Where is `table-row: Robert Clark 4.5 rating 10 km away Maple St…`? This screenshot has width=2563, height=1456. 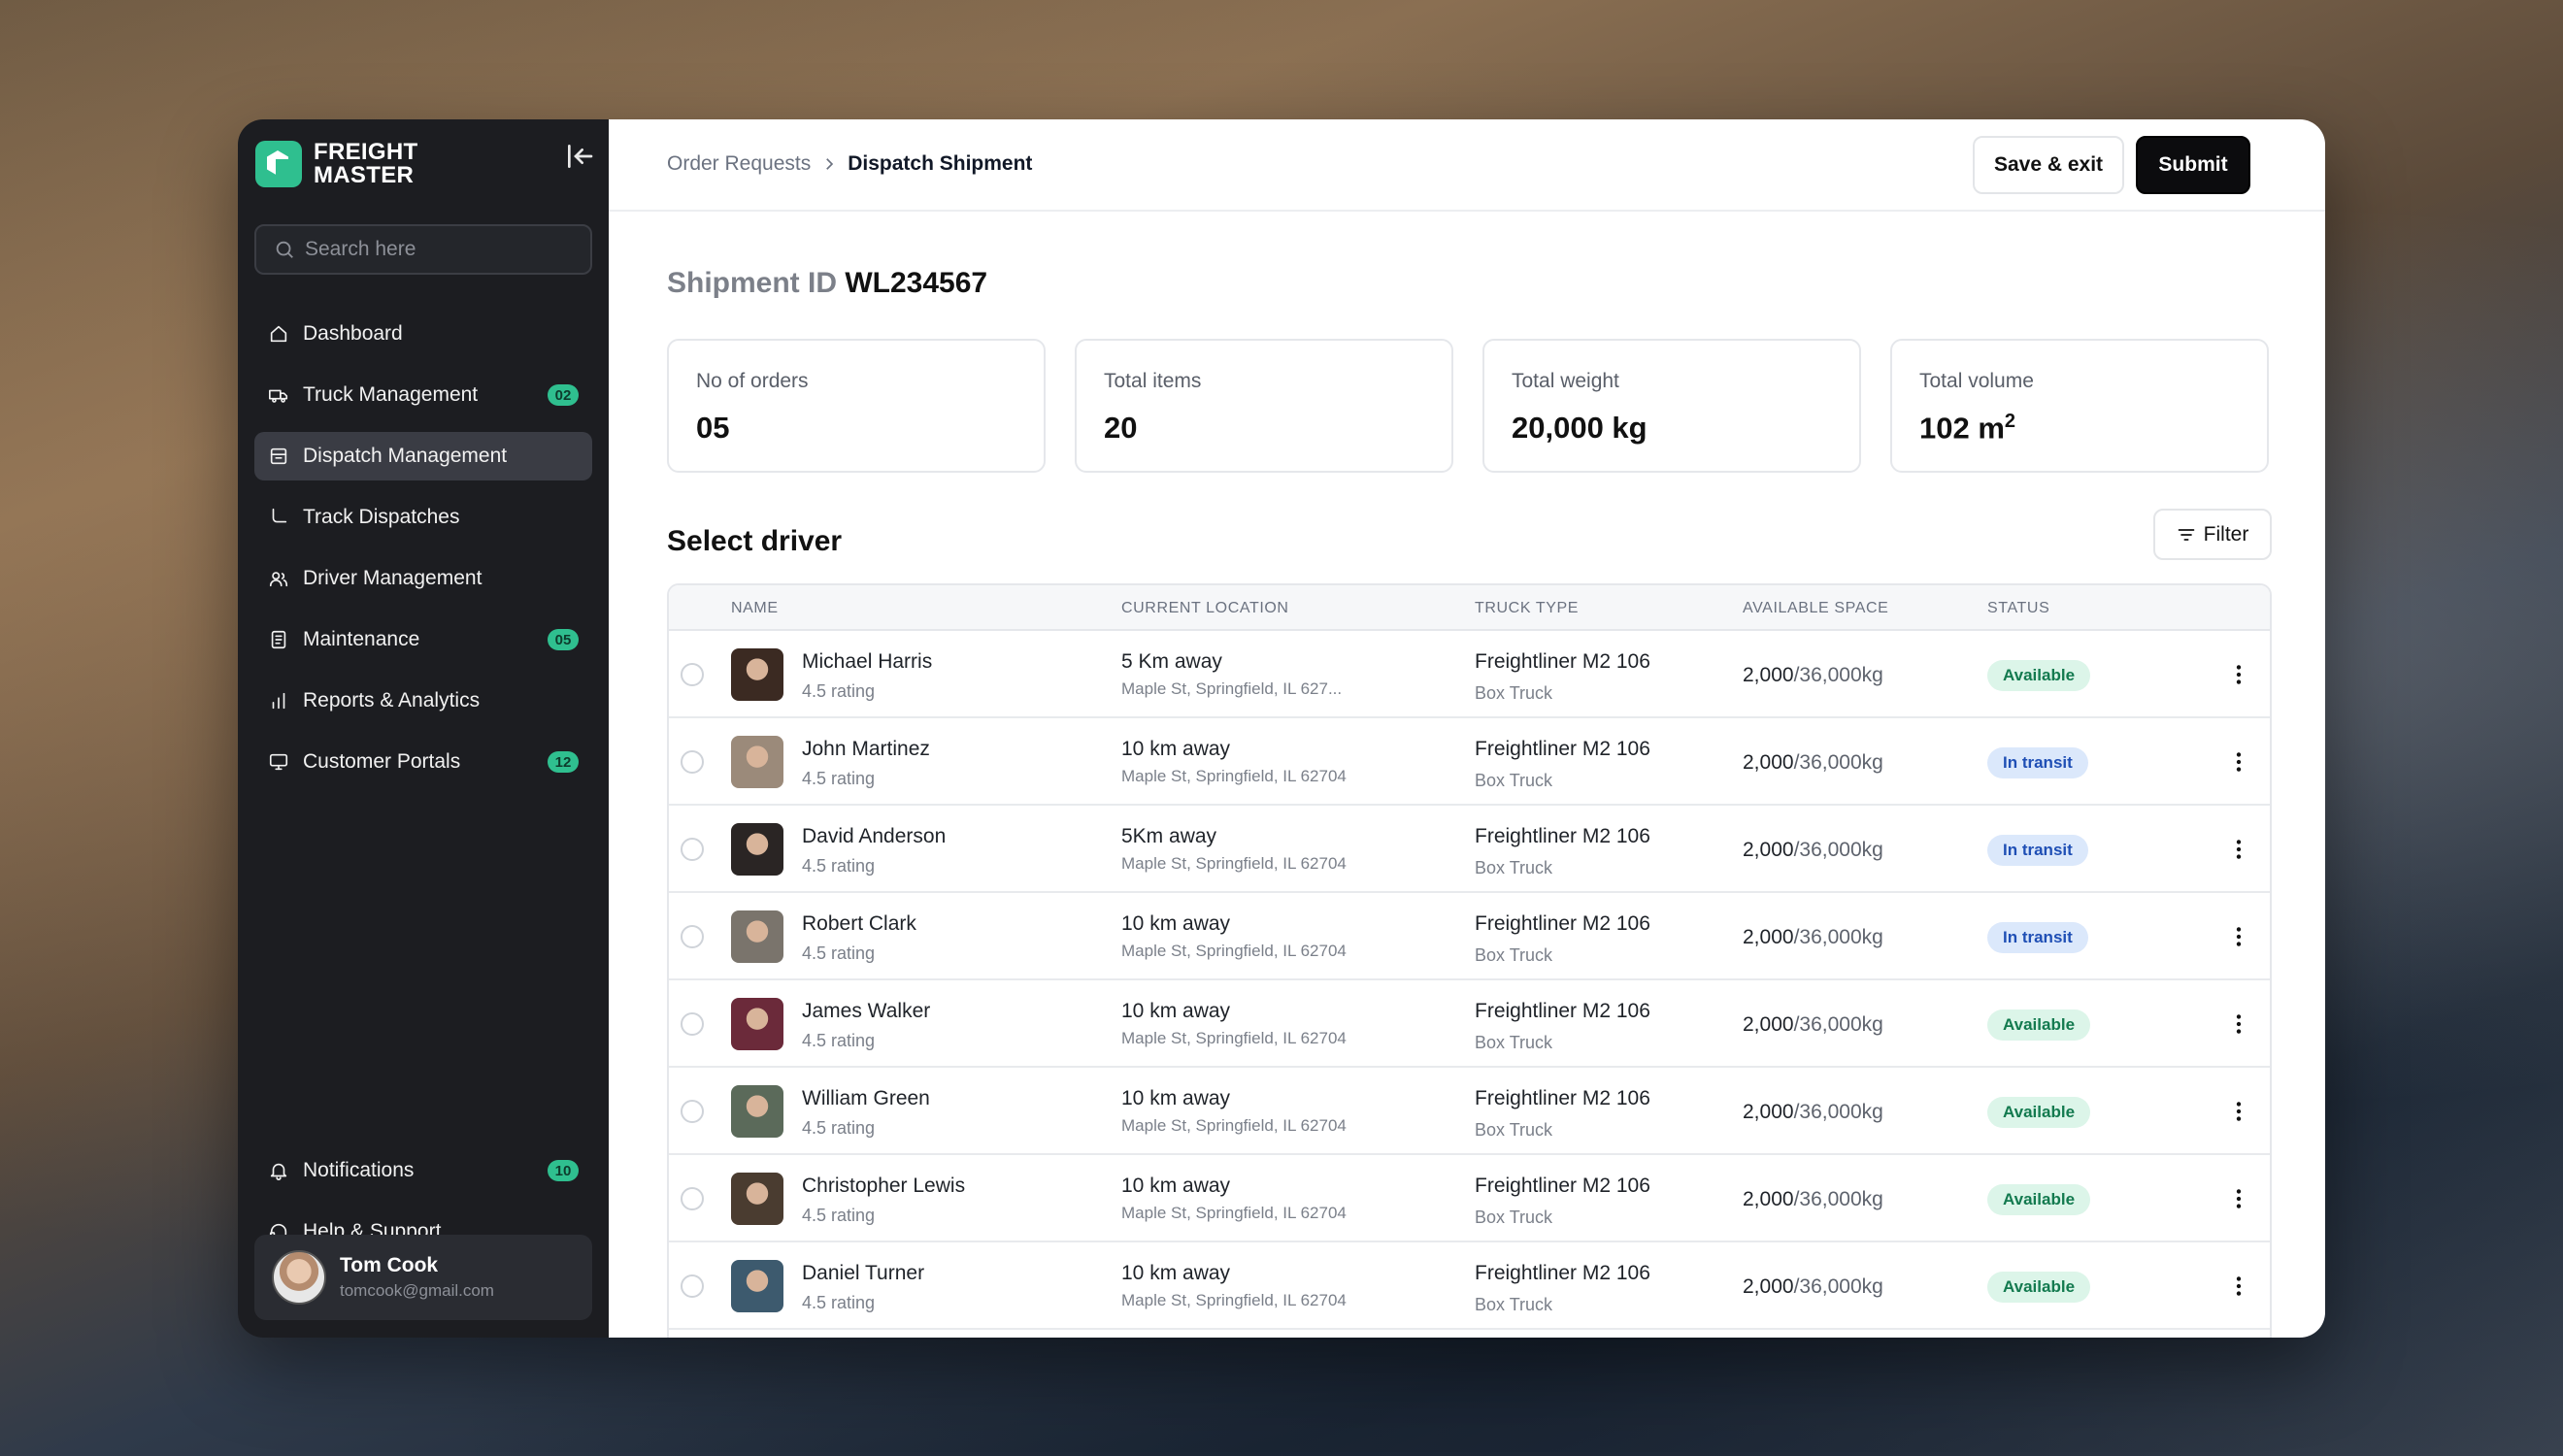 table-row: Robert Clark 4.5 rating 10 km away Maple St… is located at coordinates (1469, 936).